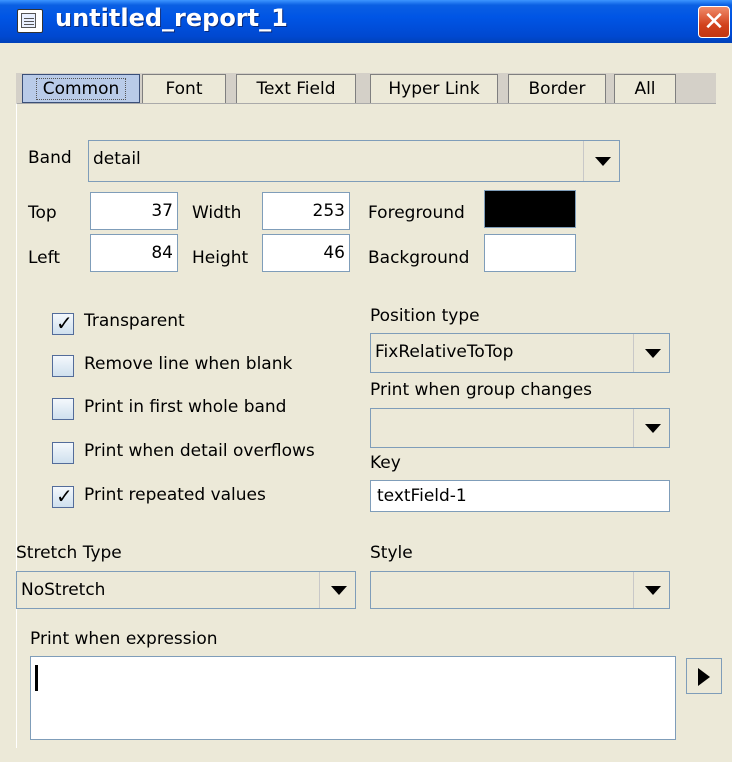 The width and height of the screenshot is (732, 762). I want to click on remove-line-when-blank-label: Remove line when blank, so click(188, 364).